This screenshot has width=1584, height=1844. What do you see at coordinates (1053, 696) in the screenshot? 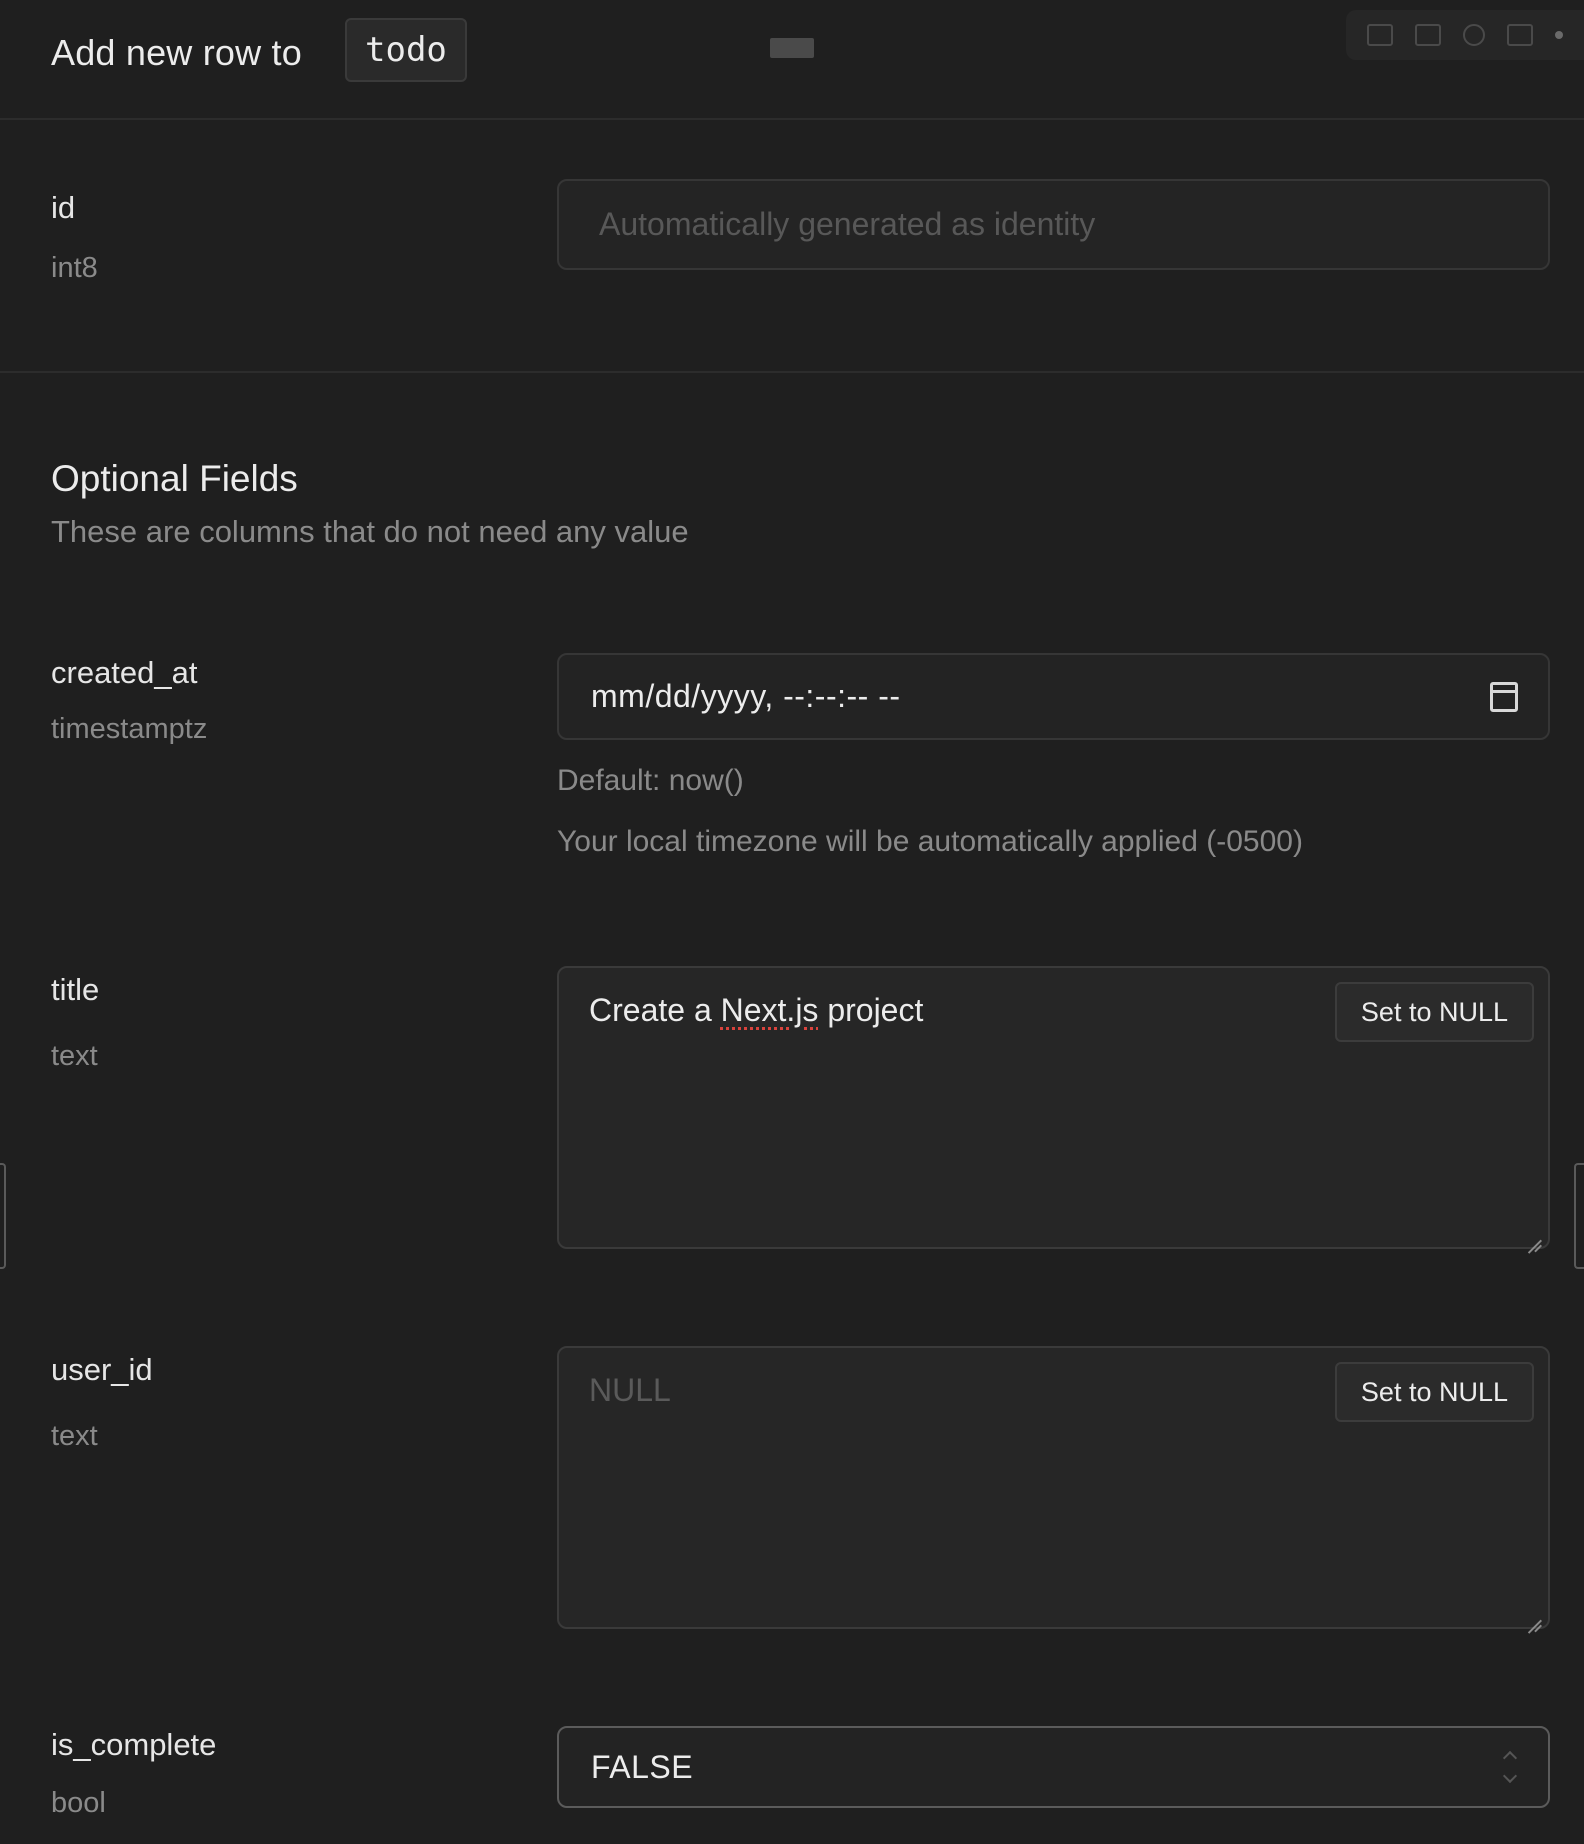
I see `created-at-input: mm/dd/yyyy, --:--:-- --` at bounding box center [1053, 696].